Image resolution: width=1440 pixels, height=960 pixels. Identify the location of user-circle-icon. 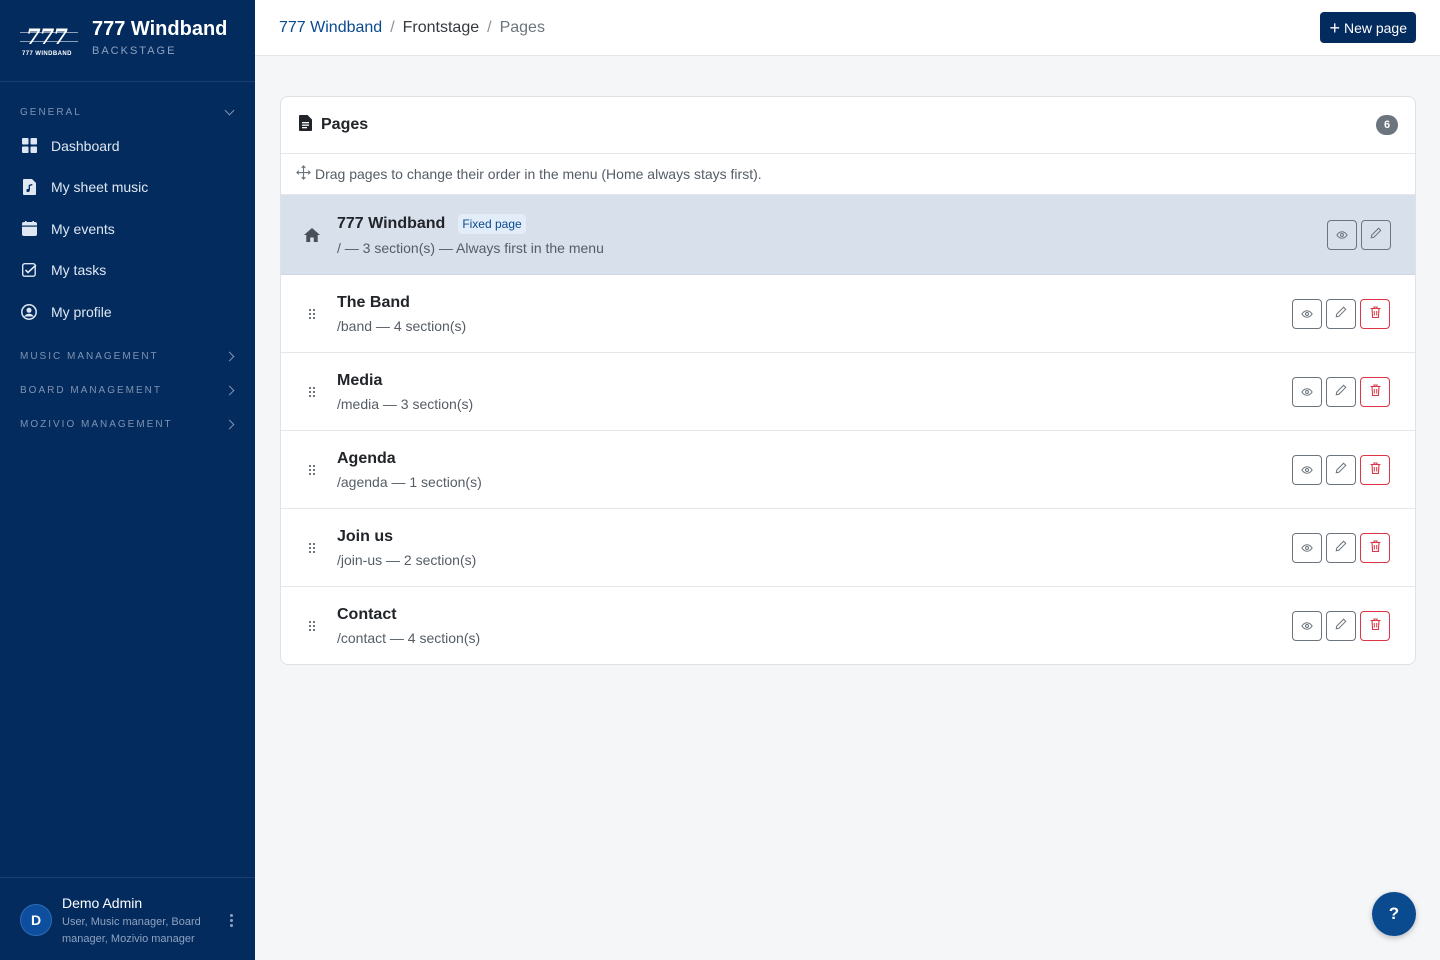
(29, 311).